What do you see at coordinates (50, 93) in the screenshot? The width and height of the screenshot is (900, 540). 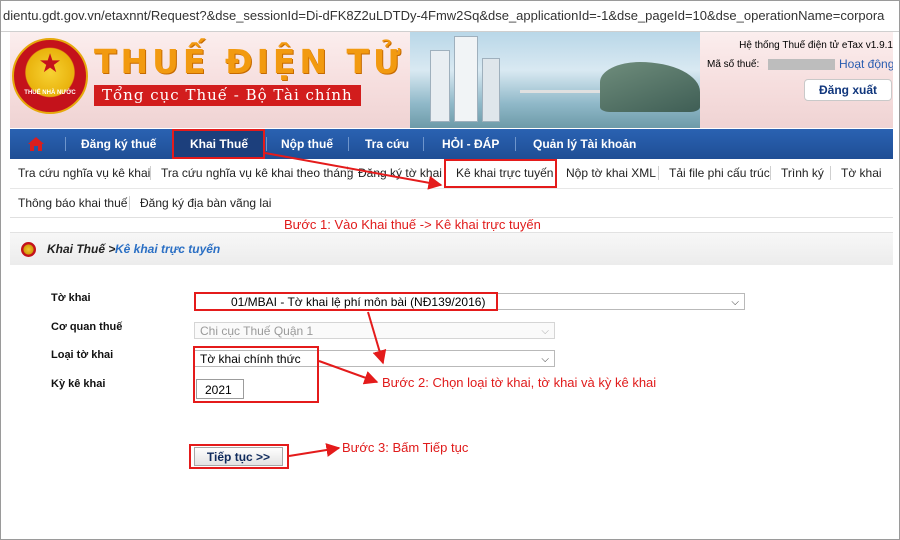 I see `emblem-text: THUẾ NHÀ NƯỚC` at bounding box center [50, 93].